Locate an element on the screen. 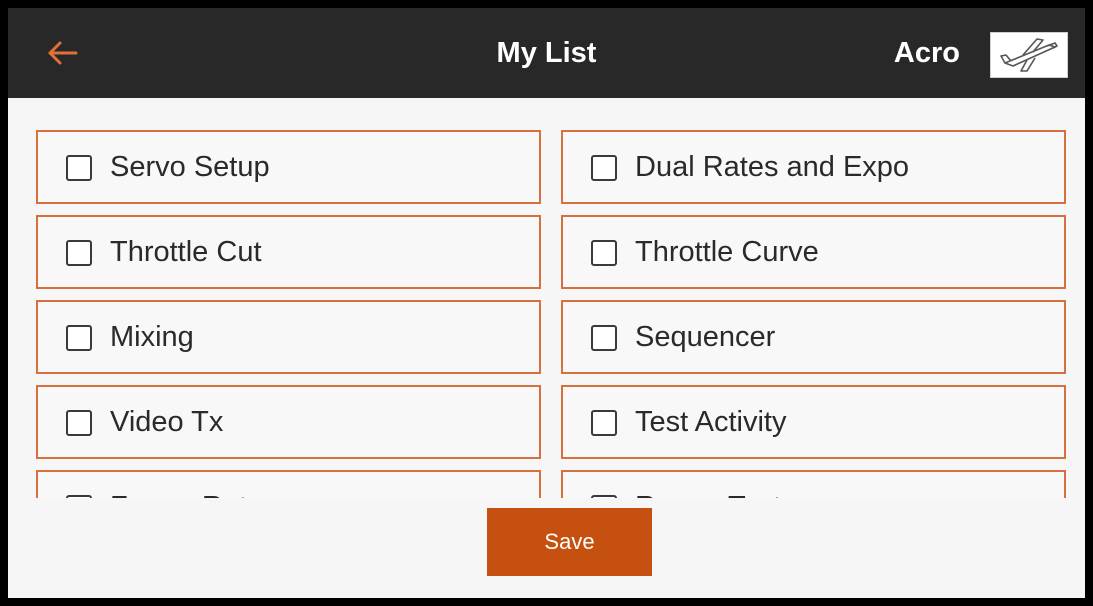 The image size is (1093, 606). list-item: Servo Setup is located at coordinates (288, 167).